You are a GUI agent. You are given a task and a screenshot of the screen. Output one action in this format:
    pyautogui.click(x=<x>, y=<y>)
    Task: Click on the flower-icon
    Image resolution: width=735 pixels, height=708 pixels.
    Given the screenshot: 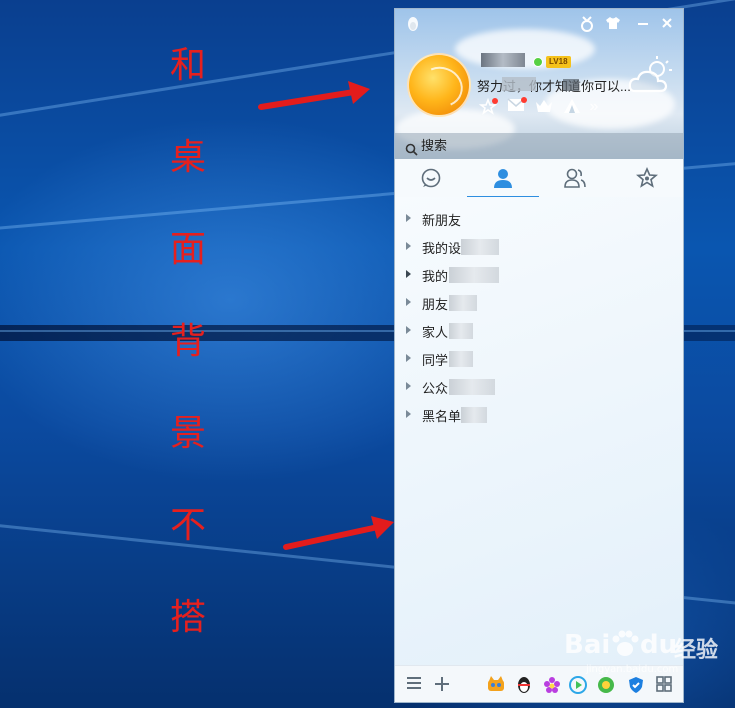 What is the action you would take?
    pyautogui.click(x=552, y=685)
    